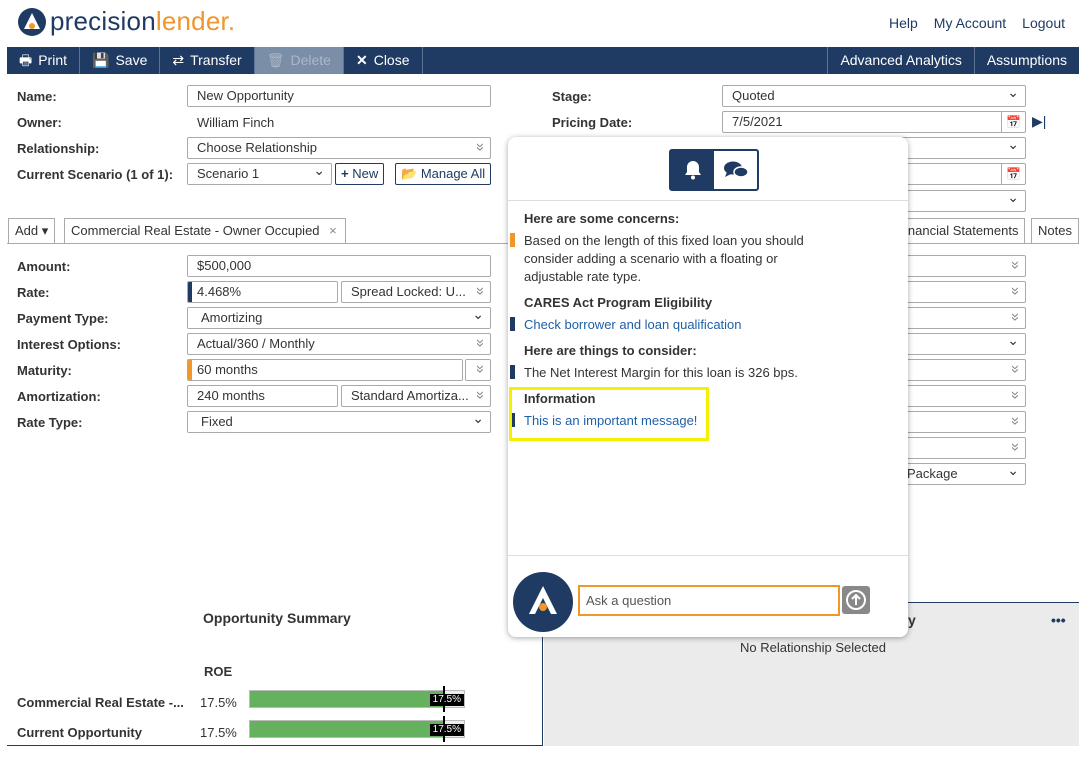  Describe the element at coordinates (218, 732) in the screenshot. I see `summary-row-value-2: 17.5%` at that location.